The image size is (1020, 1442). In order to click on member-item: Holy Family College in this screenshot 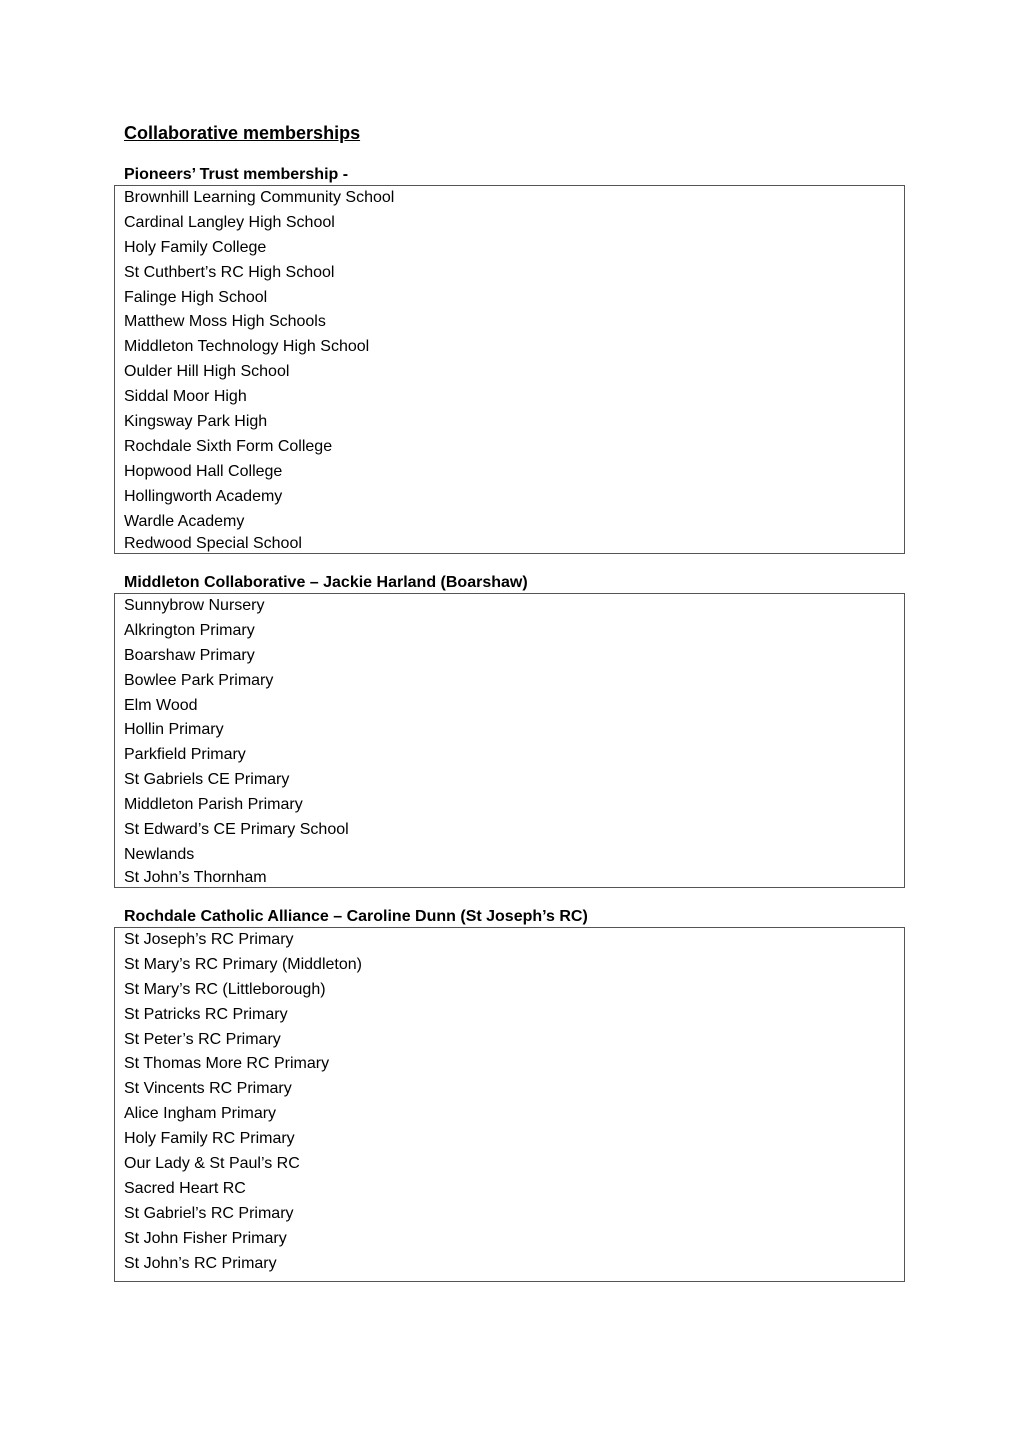, I will do `click(195, 247)`.